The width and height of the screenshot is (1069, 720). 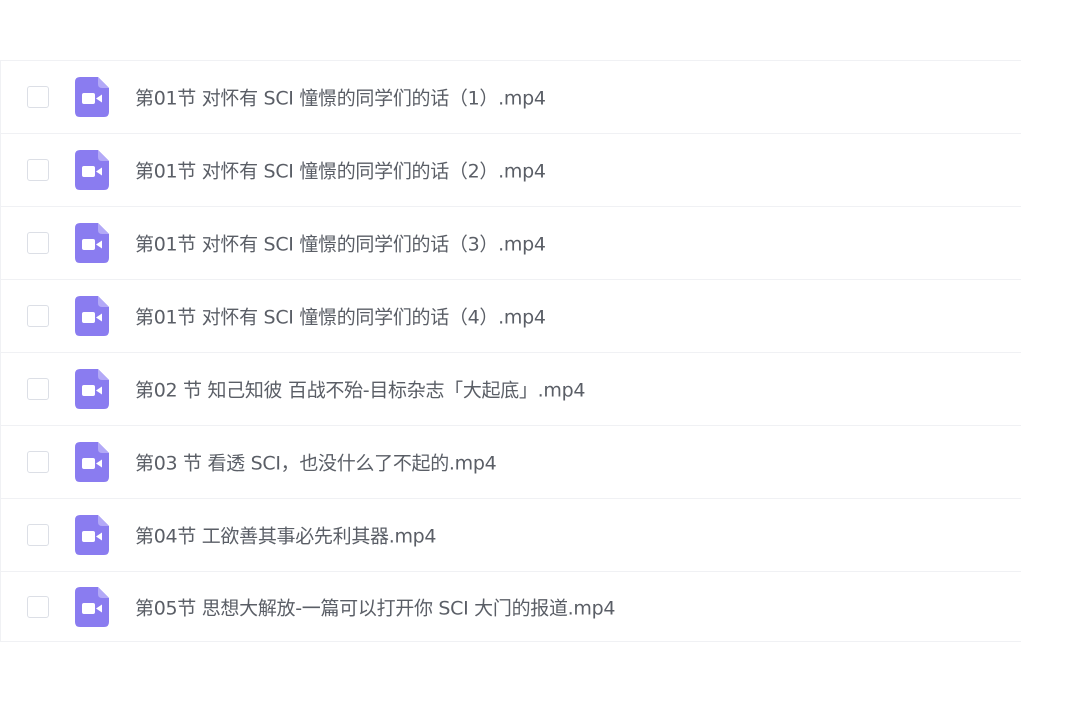 I want to click on file-row: 第01节 对怀有 SCI 憧憬的同学们的话（3）.mp4, so click(x=511, y=243).